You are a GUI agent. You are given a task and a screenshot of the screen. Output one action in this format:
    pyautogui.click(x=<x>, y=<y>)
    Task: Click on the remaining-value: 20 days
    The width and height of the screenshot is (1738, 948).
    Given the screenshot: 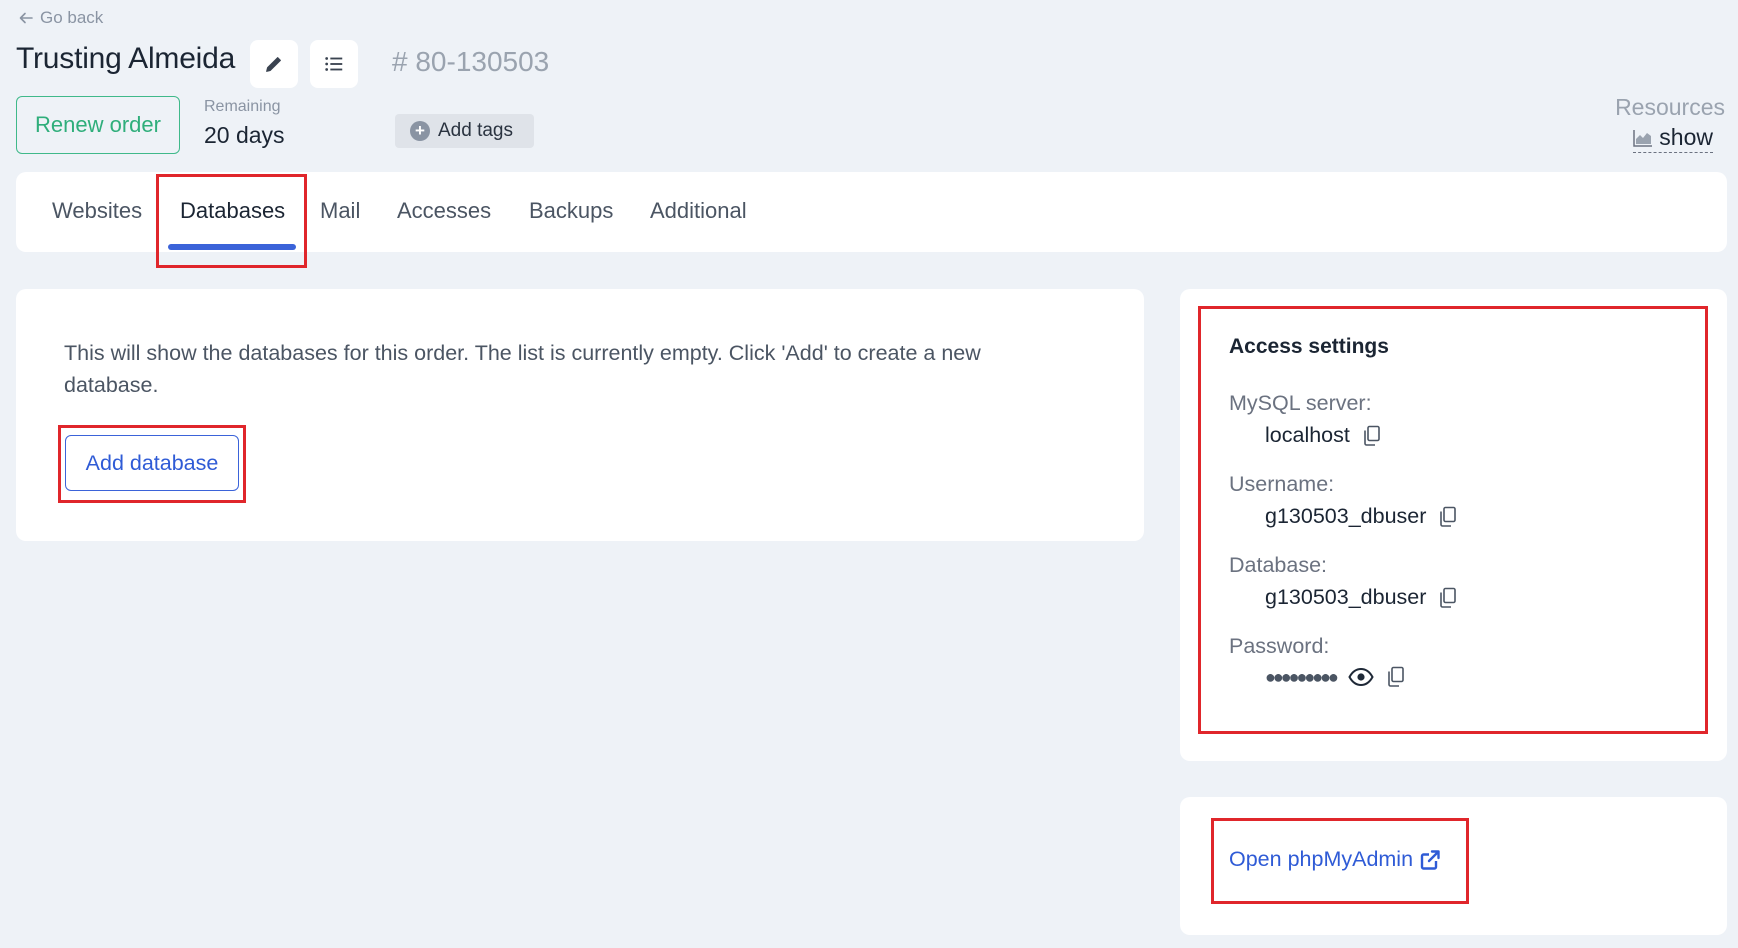 What is the action you would take?
    pyautogui.click(x=244, y=135)
    